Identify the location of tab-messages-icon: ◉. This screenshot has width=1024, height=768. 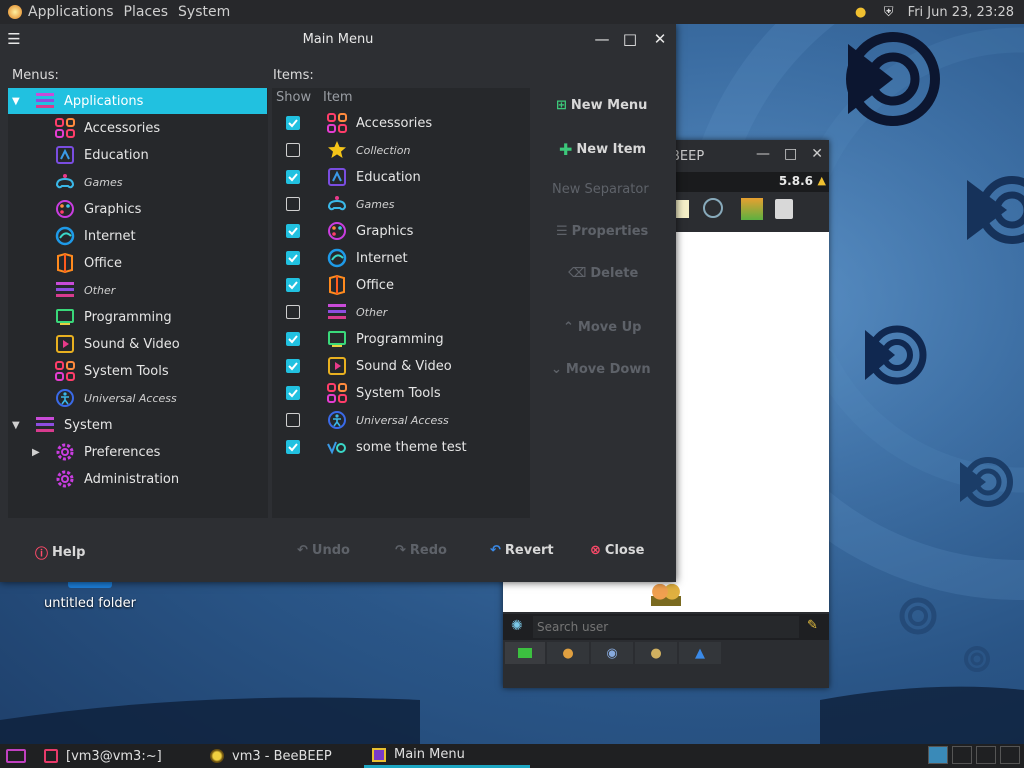
(612, 653).